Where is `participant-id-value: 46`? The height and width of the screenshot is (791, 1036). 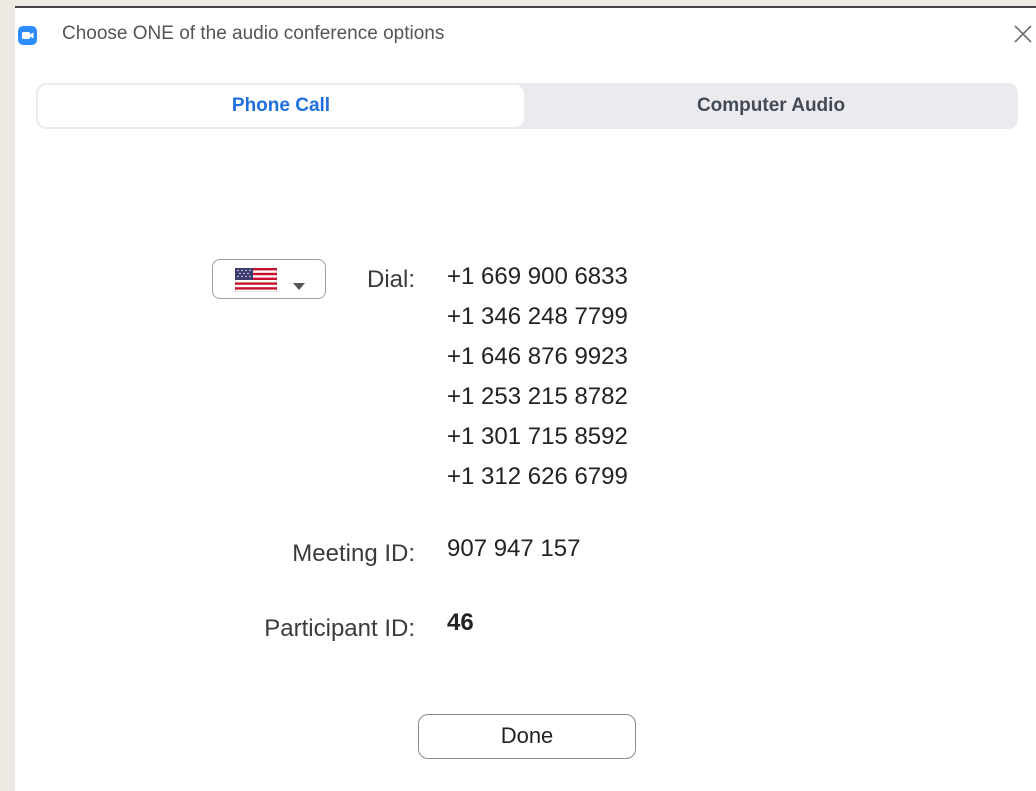
participant-id-value: 46 is located at coordinates (460, 622).